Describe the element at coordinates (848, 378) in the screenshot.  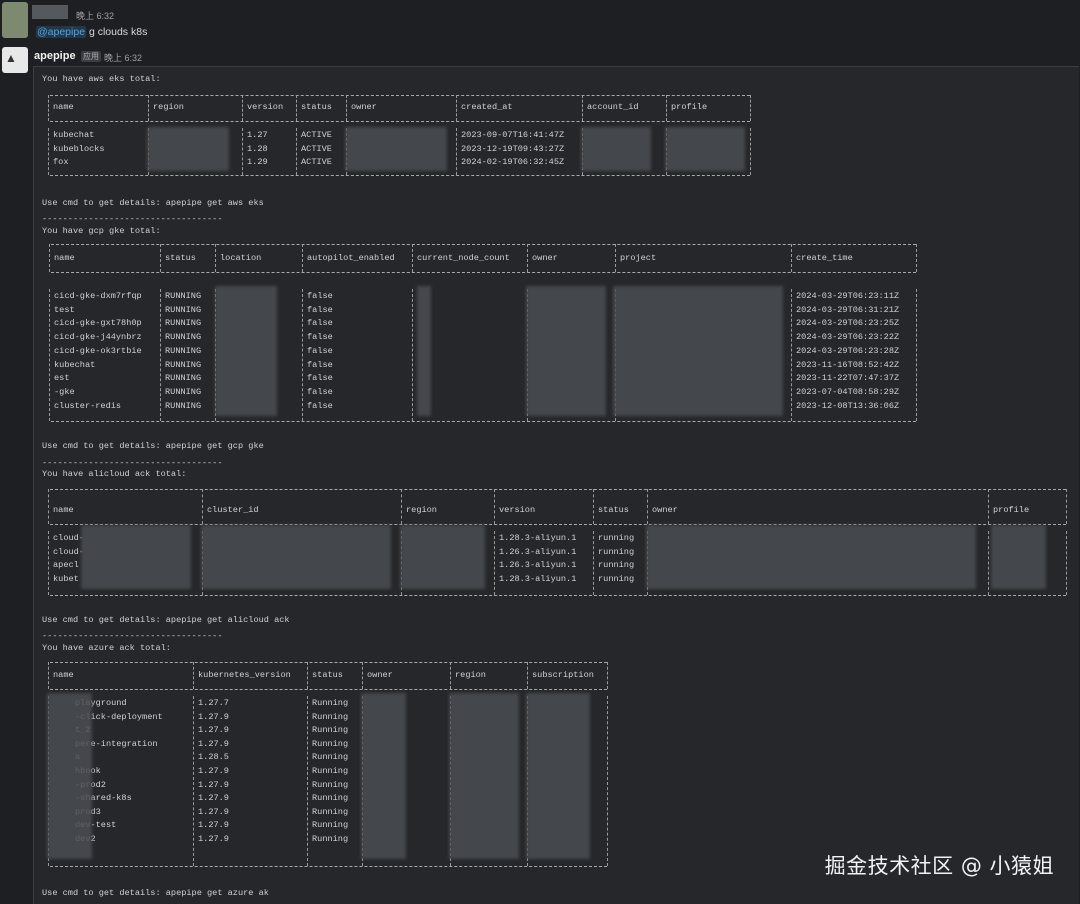
I see `table-cell: 2023-11-22T07:47:37Z` at that location.